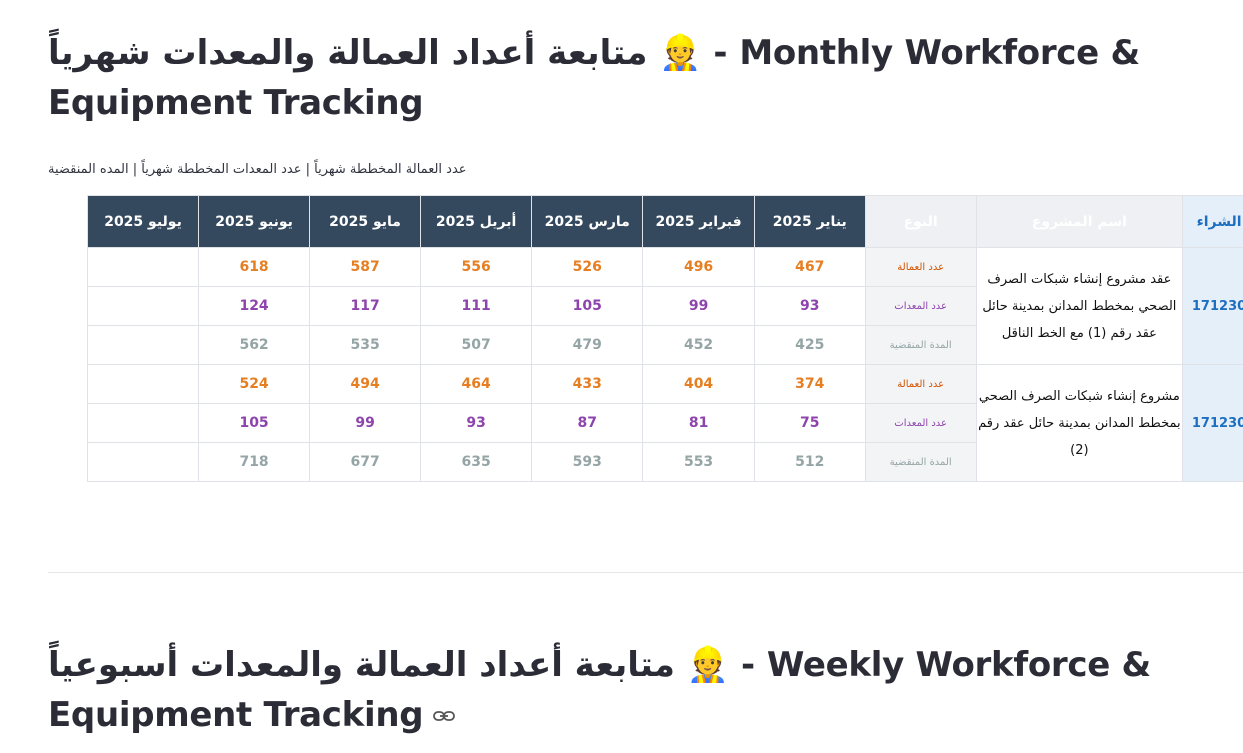  Describe the element at coordinates (254, 462) in the screenshot. I see `elapsed-value-cell: 718` at that location.